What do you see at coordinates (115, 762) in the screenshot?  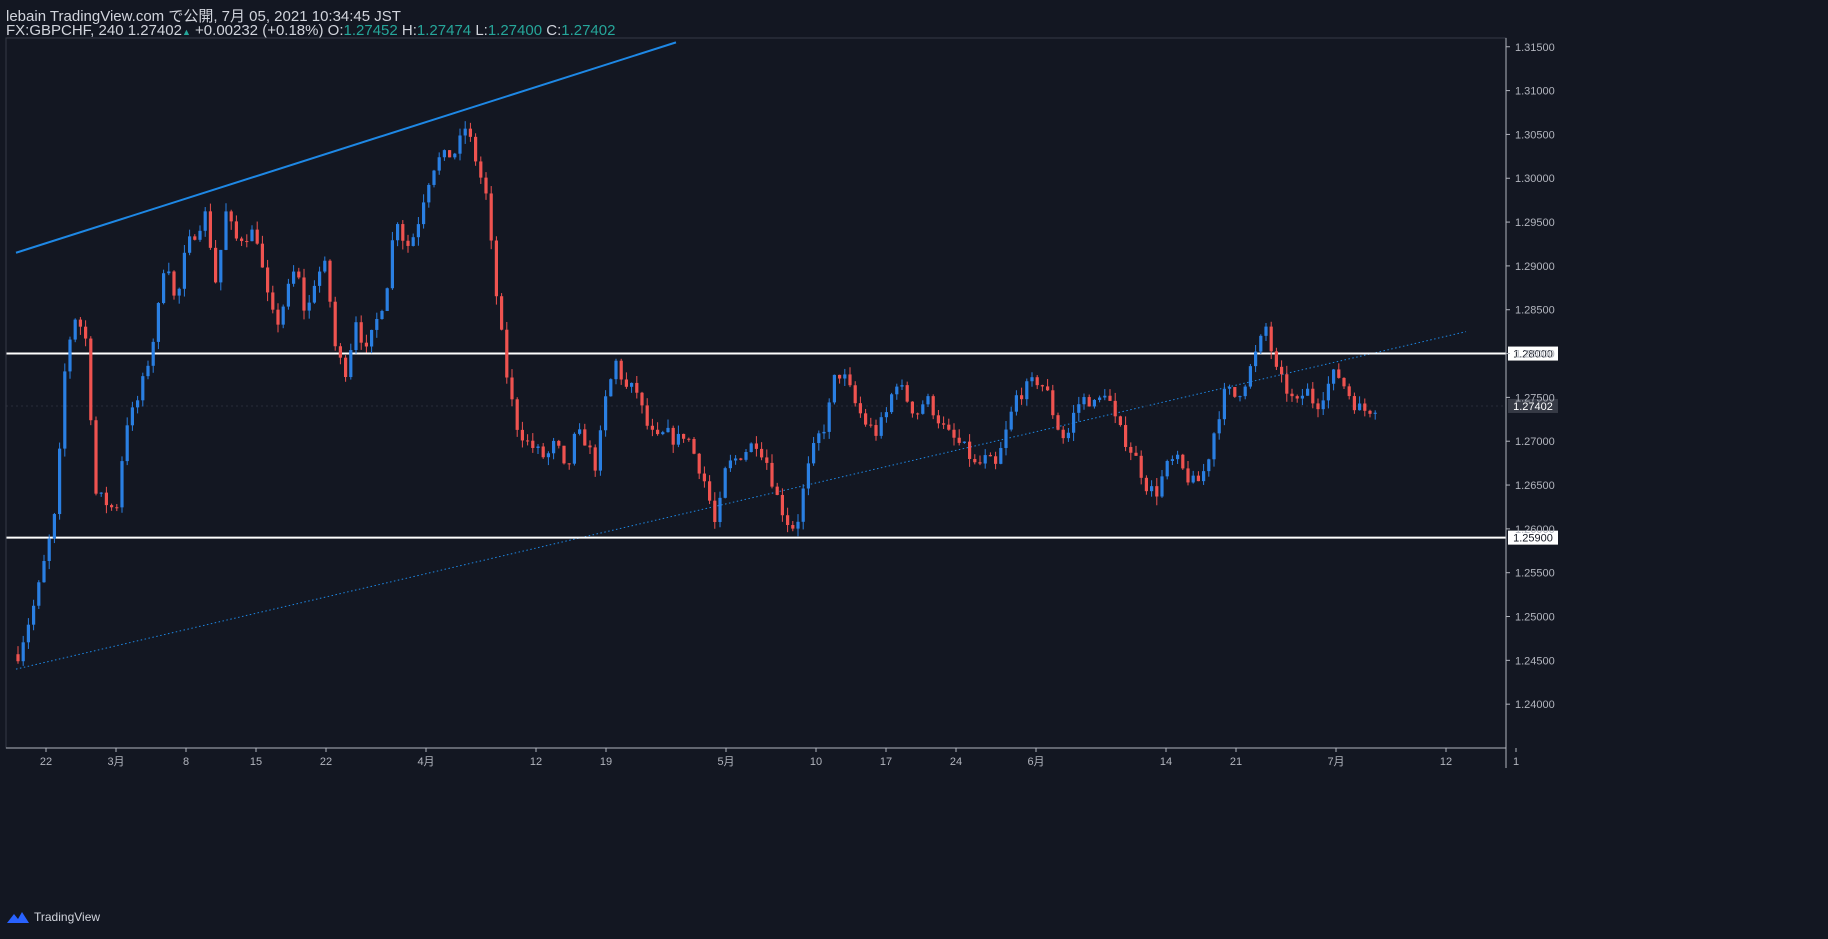 I see `x-tick-label: 3月` at bounding box center [115, 762].